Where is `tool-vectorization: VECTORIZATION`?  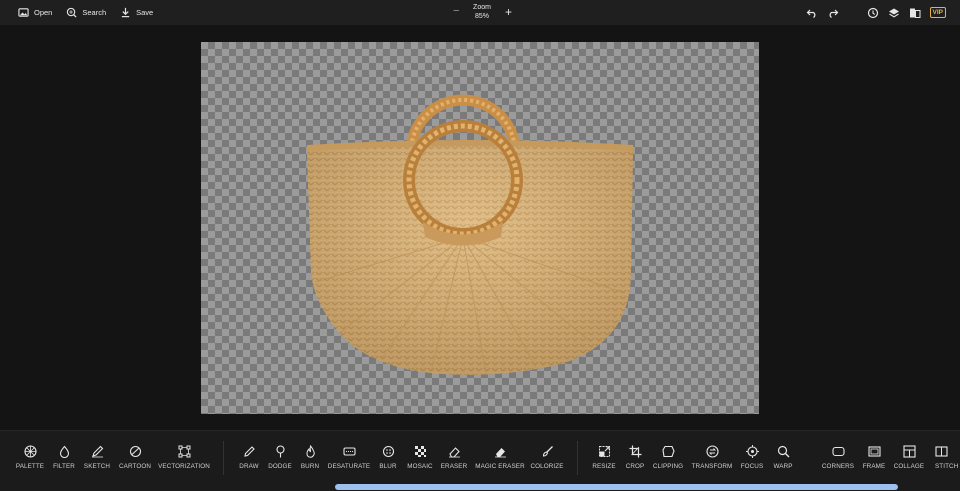
tool-vectorization: VECTORIZATION is located at coordinates (184, 457).